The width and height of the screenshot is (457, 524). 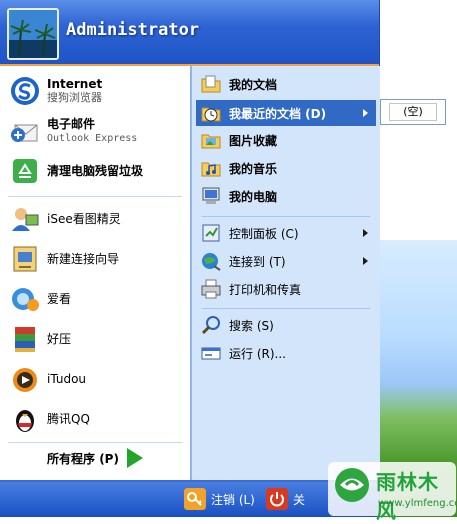 I want to click on program-sub-label: 搜狗浏览器, so click(x=74, y=97).